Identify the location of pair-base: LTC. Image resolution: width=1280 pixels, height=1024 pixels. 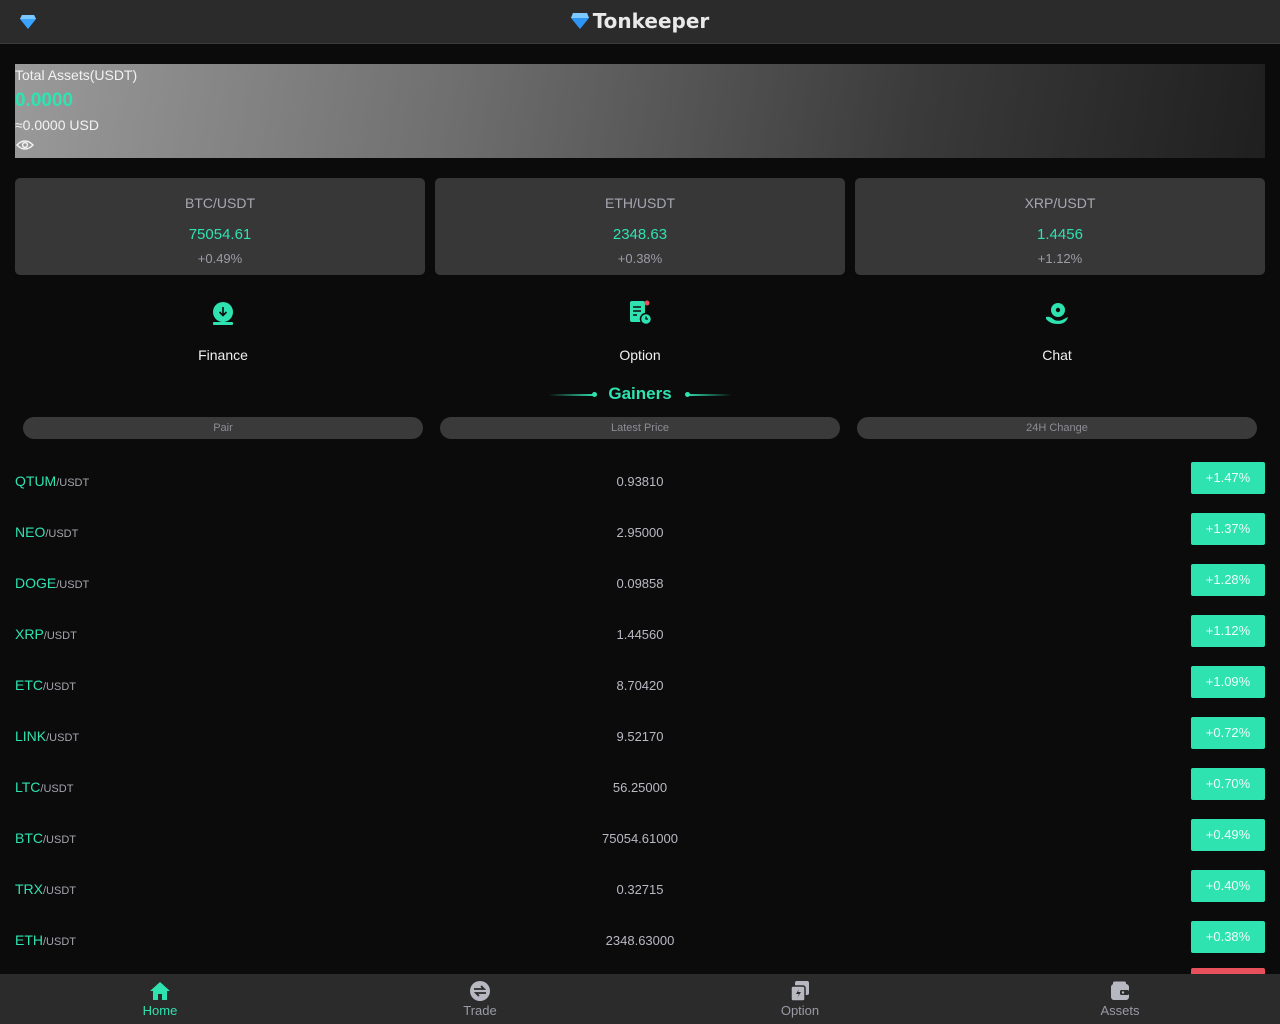
(28, 787).